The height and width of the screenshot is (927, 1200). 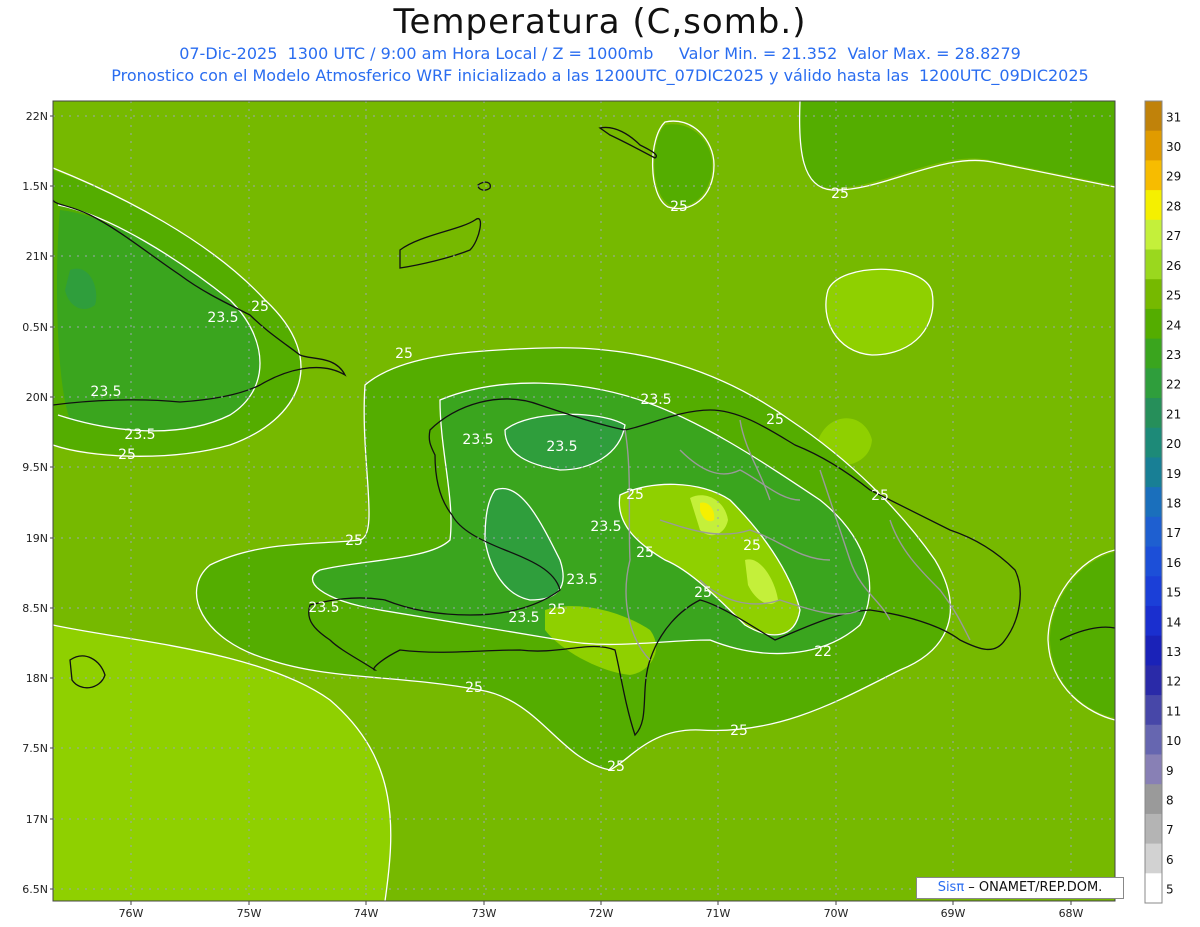 I want to click on lat-label: 7.5N, so click(x=35, y=748).